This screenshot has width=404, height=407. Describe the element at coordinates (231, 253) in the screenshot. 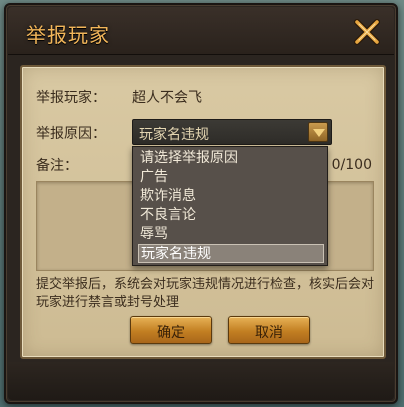

I see `reason-option-selected: 玩家名违规` at that location.